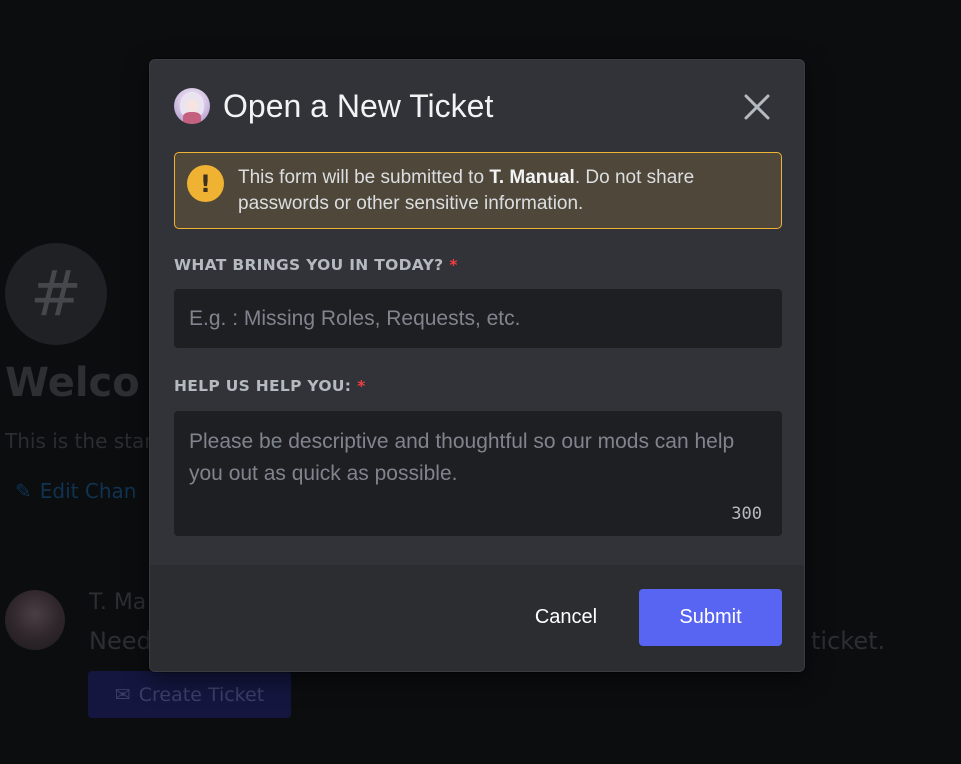 This screenshot has height=764, width=961. What do you see at coordinates (118, 602) in the screenshot?
I see `message-author: T. Ma` at bounding box center [118, 602].